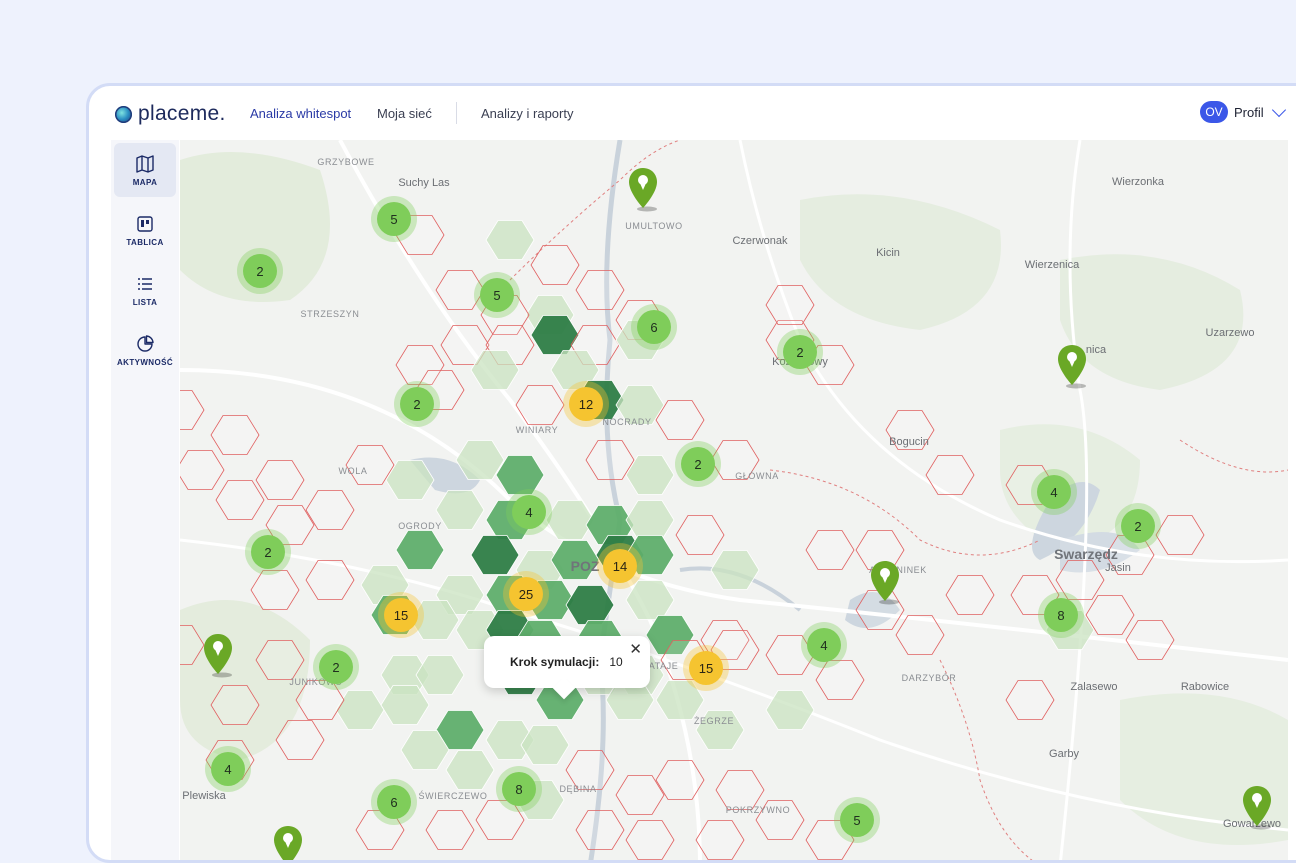  I want to click on nav-analizy-i-raporty: Analizy i raporty, so click(527, 113).